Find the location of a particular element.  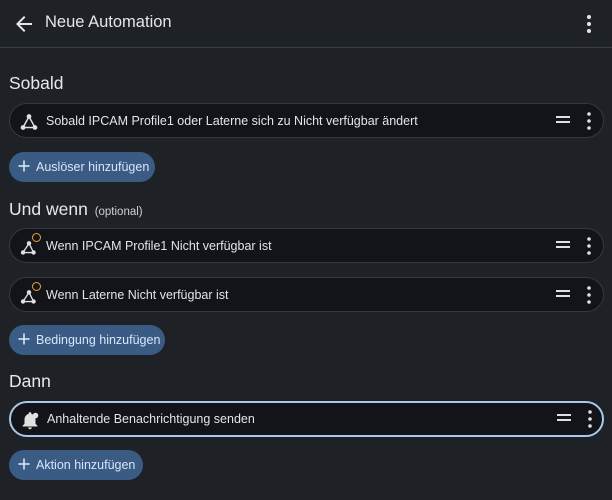

add-action-button: Aktion hinzufügen is located at coordinates (76, 465).